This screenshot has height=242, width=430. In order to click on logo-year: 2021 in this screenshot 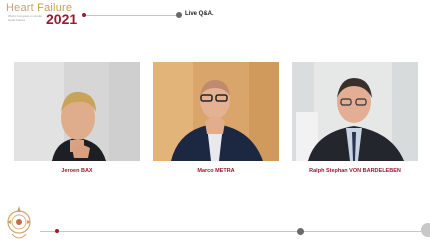, I will do `click(62, 19)`.